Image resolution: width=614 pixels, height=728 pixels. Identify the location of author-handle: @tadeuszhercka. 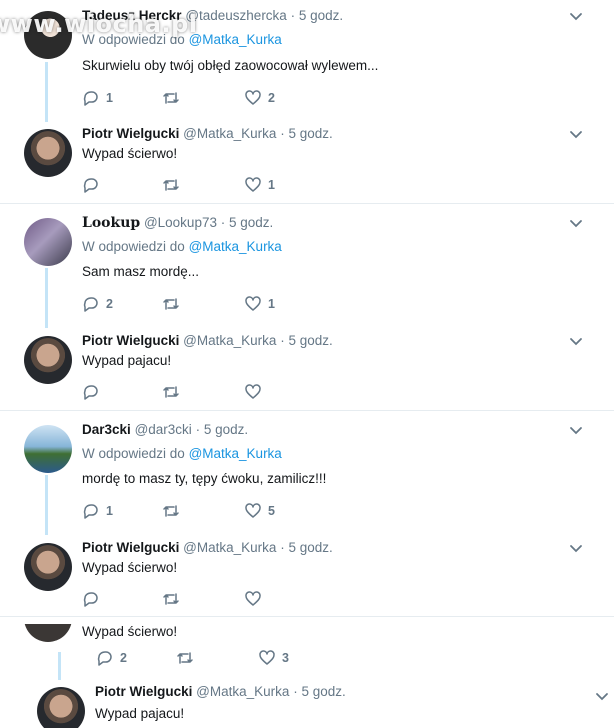
(236, 15).